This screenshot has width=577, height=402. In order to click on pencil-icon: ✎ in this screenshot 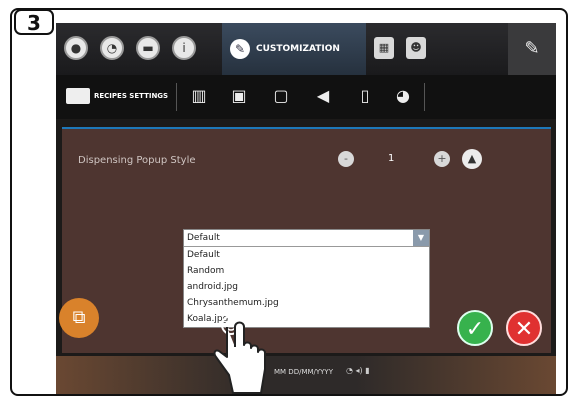, I will do `click(240, 48)`.